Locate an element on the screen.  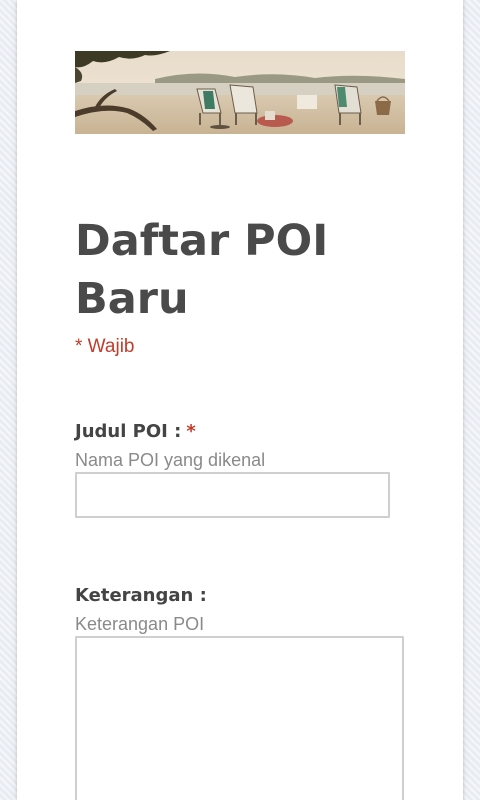
judul-poi-input is located at coordinates (232, 495).